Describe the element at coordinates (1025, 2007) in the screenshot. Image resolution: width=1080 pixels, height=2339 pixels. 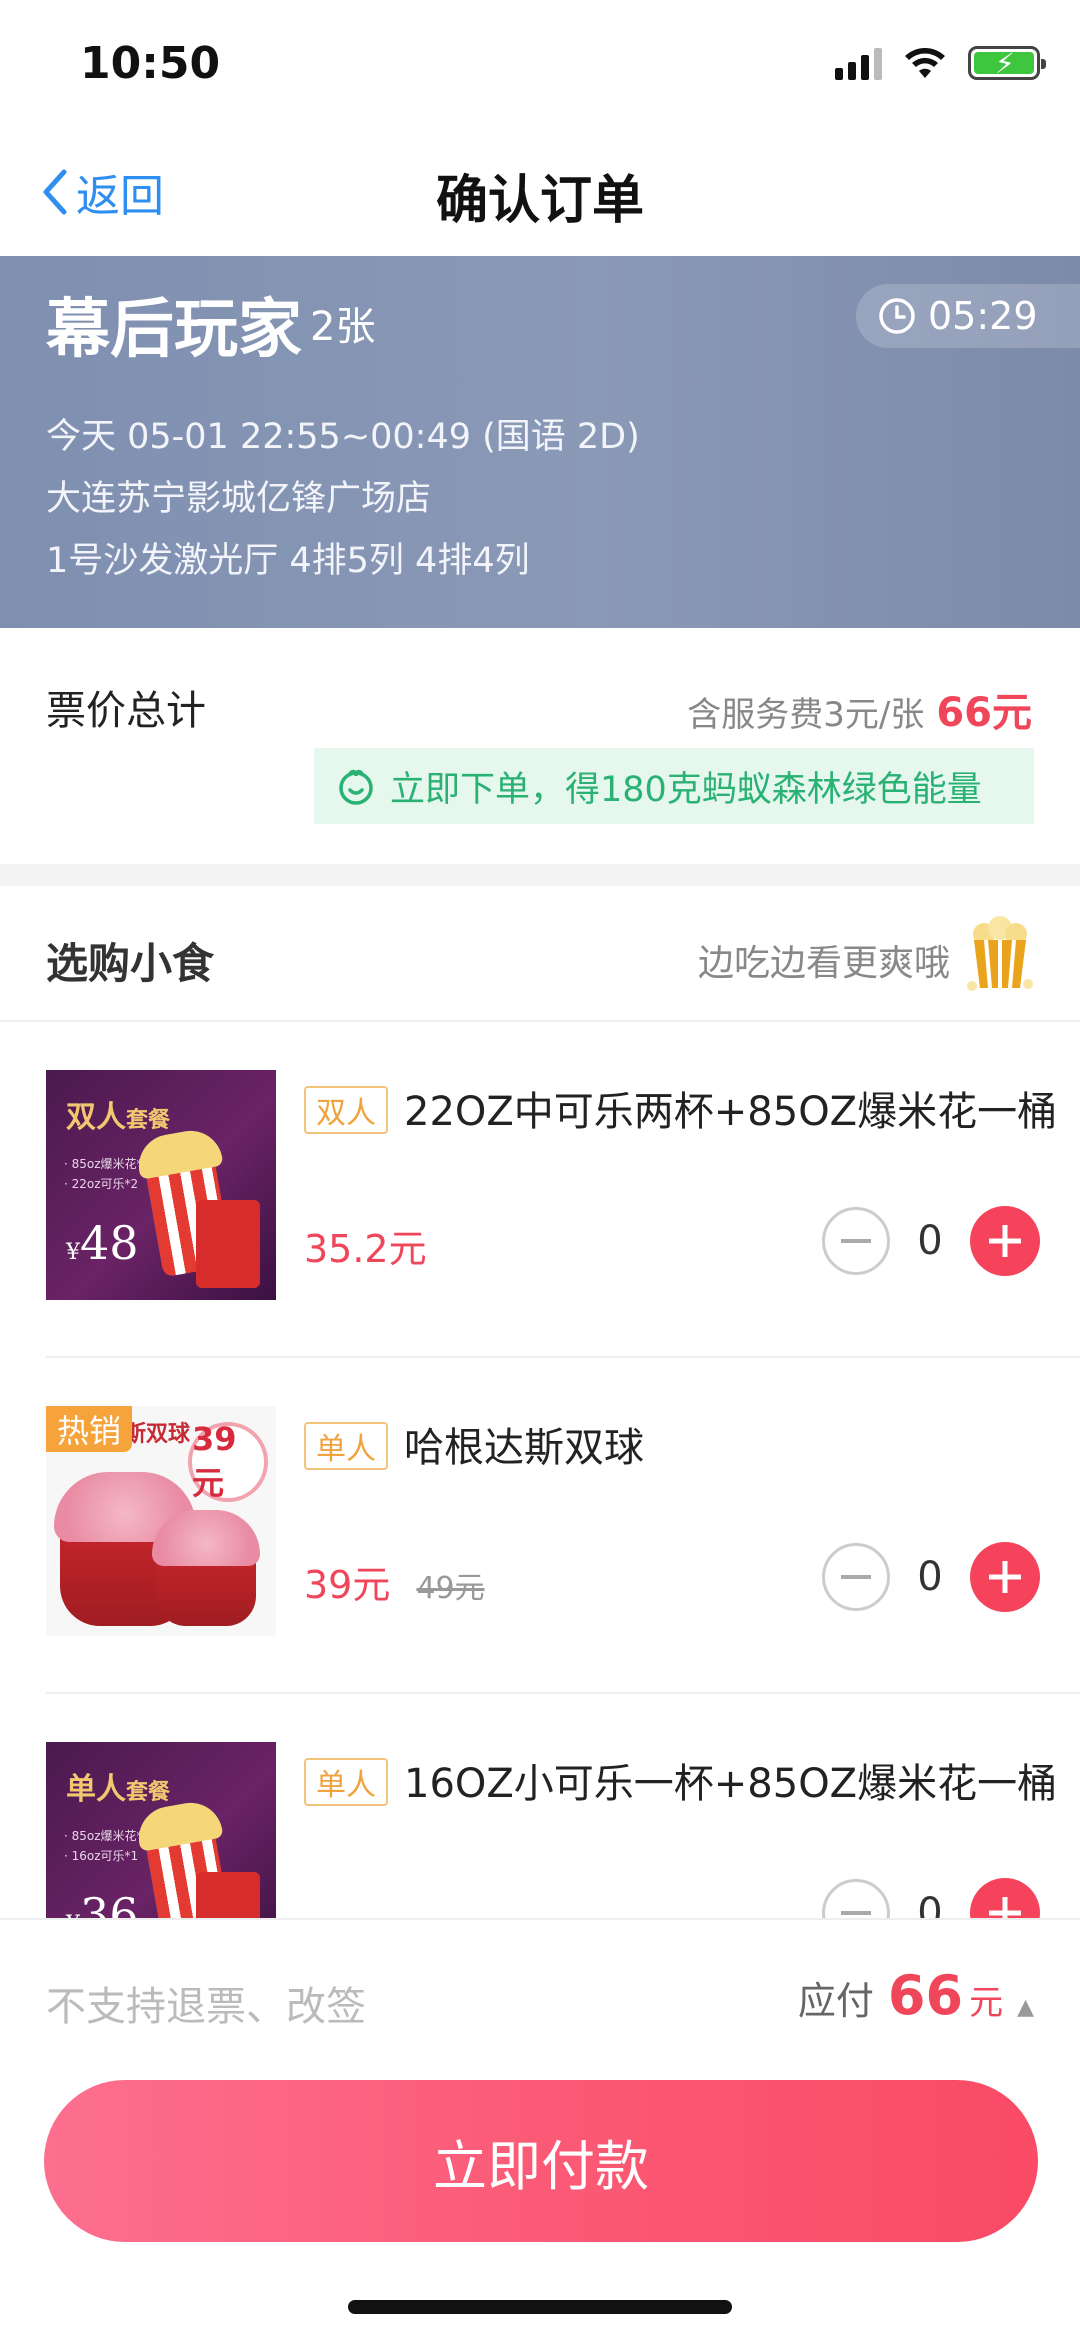
I see `caret-up-icon: ▲` at that location.